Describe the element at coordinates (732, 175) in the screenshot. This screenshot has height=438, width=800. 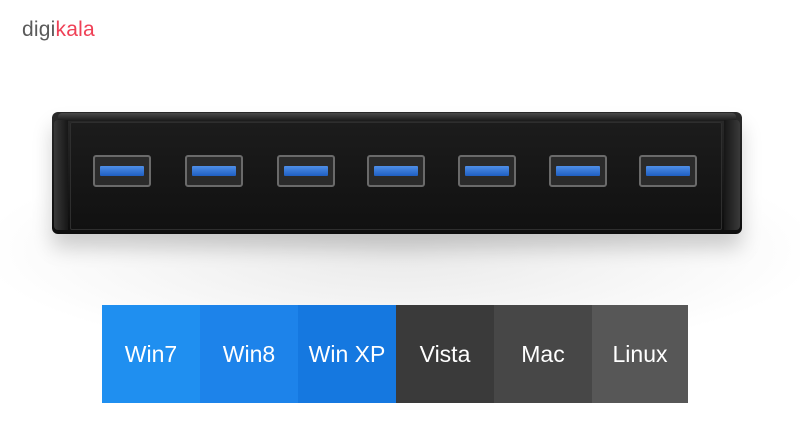
I see `usb-hub-right-side` at that location.